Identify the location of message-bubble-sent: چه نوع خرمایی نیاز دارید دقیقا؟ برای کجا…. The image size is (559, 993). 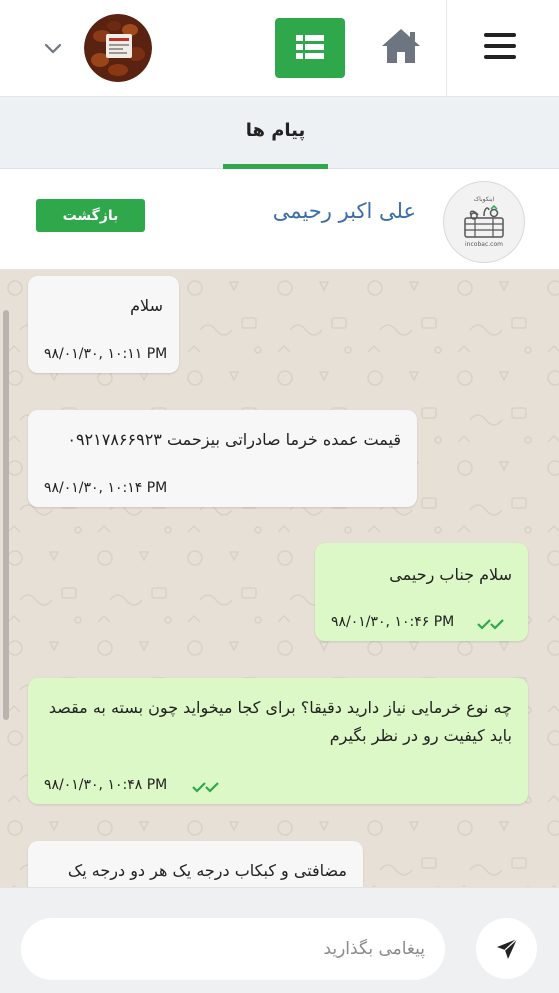
(278, 741).